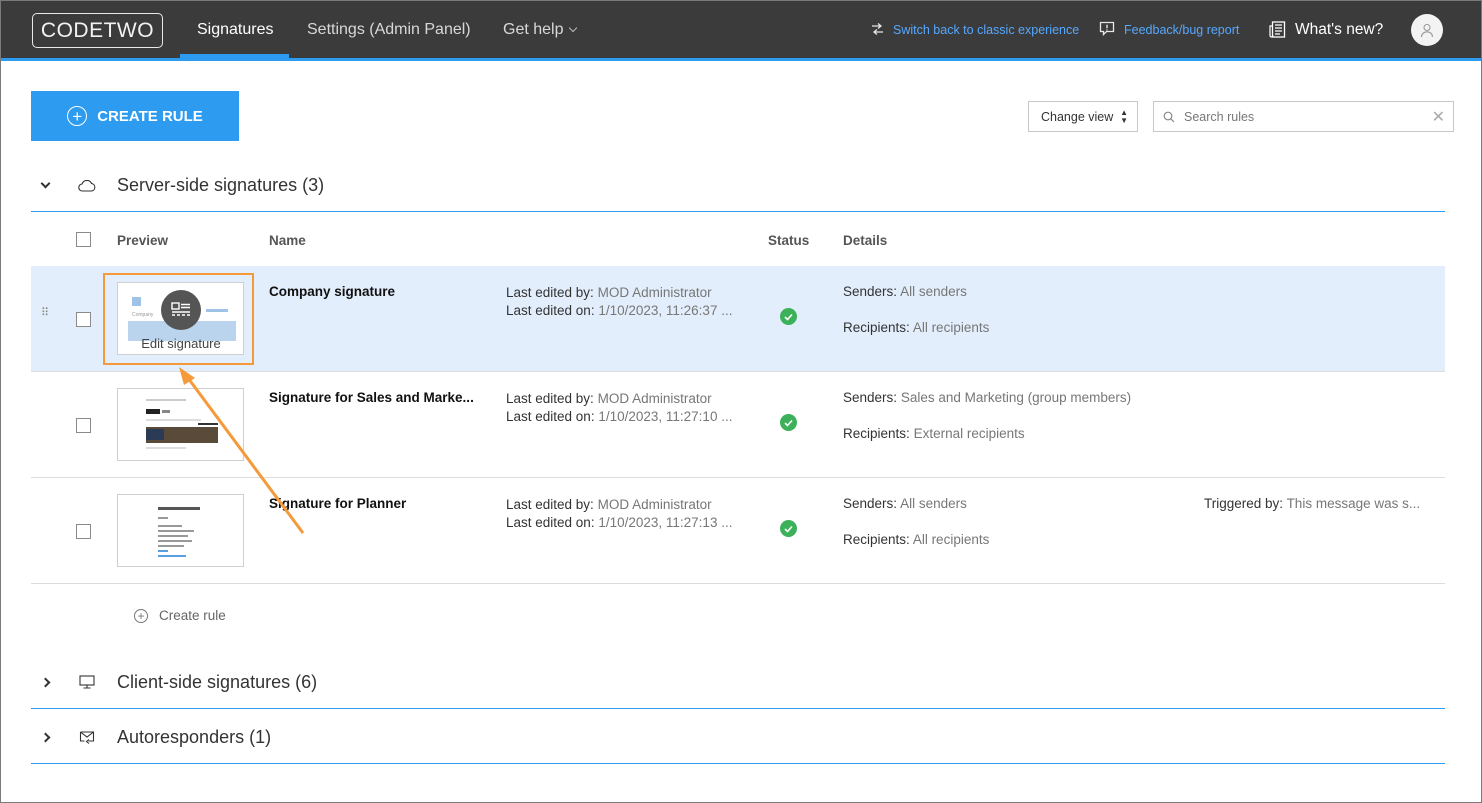 The height and width of the screenshot is (803, 1482). I want to click on change-view-label: Change view, so click(1077, 116).